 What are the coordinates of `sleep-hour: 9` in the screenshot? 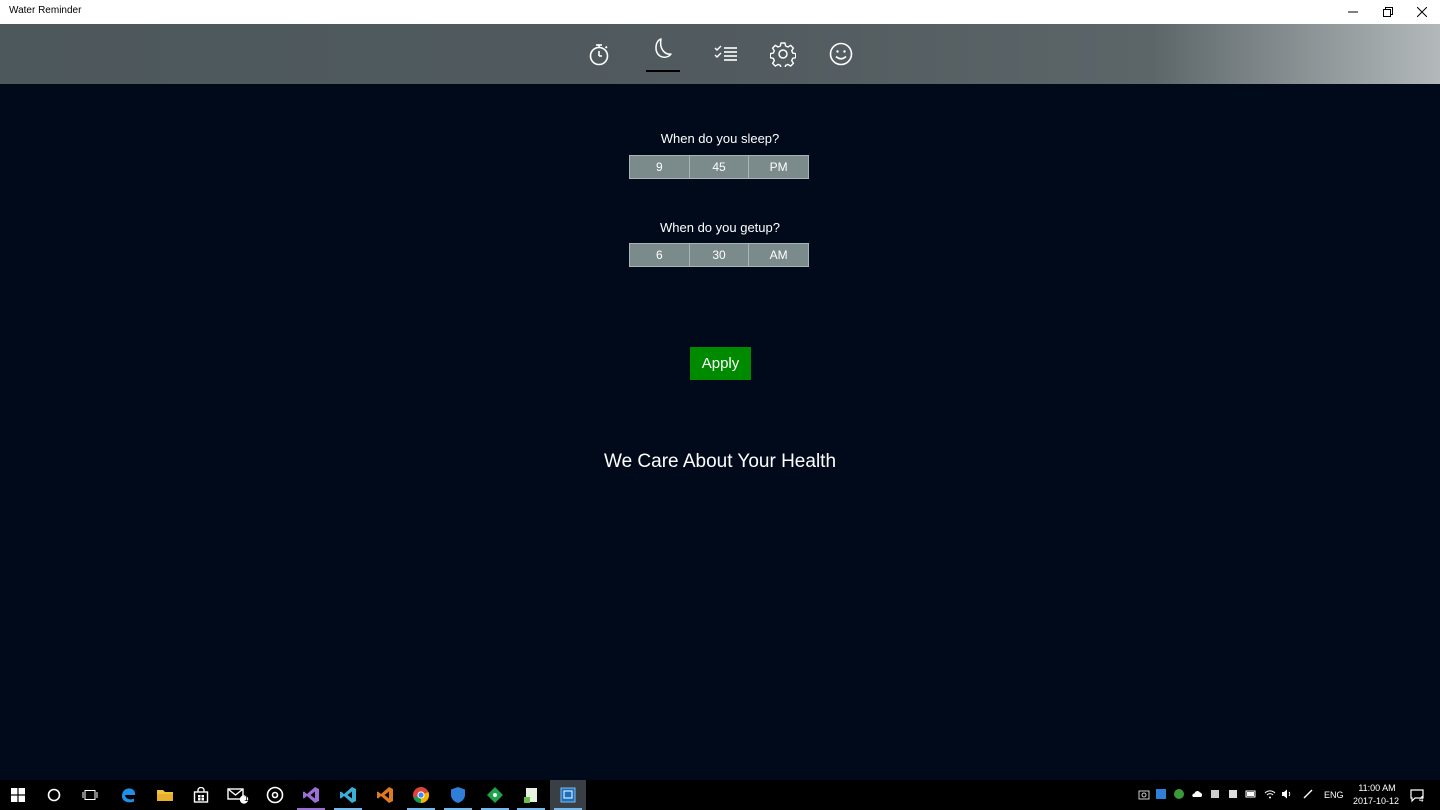 It's located at (659, 167).